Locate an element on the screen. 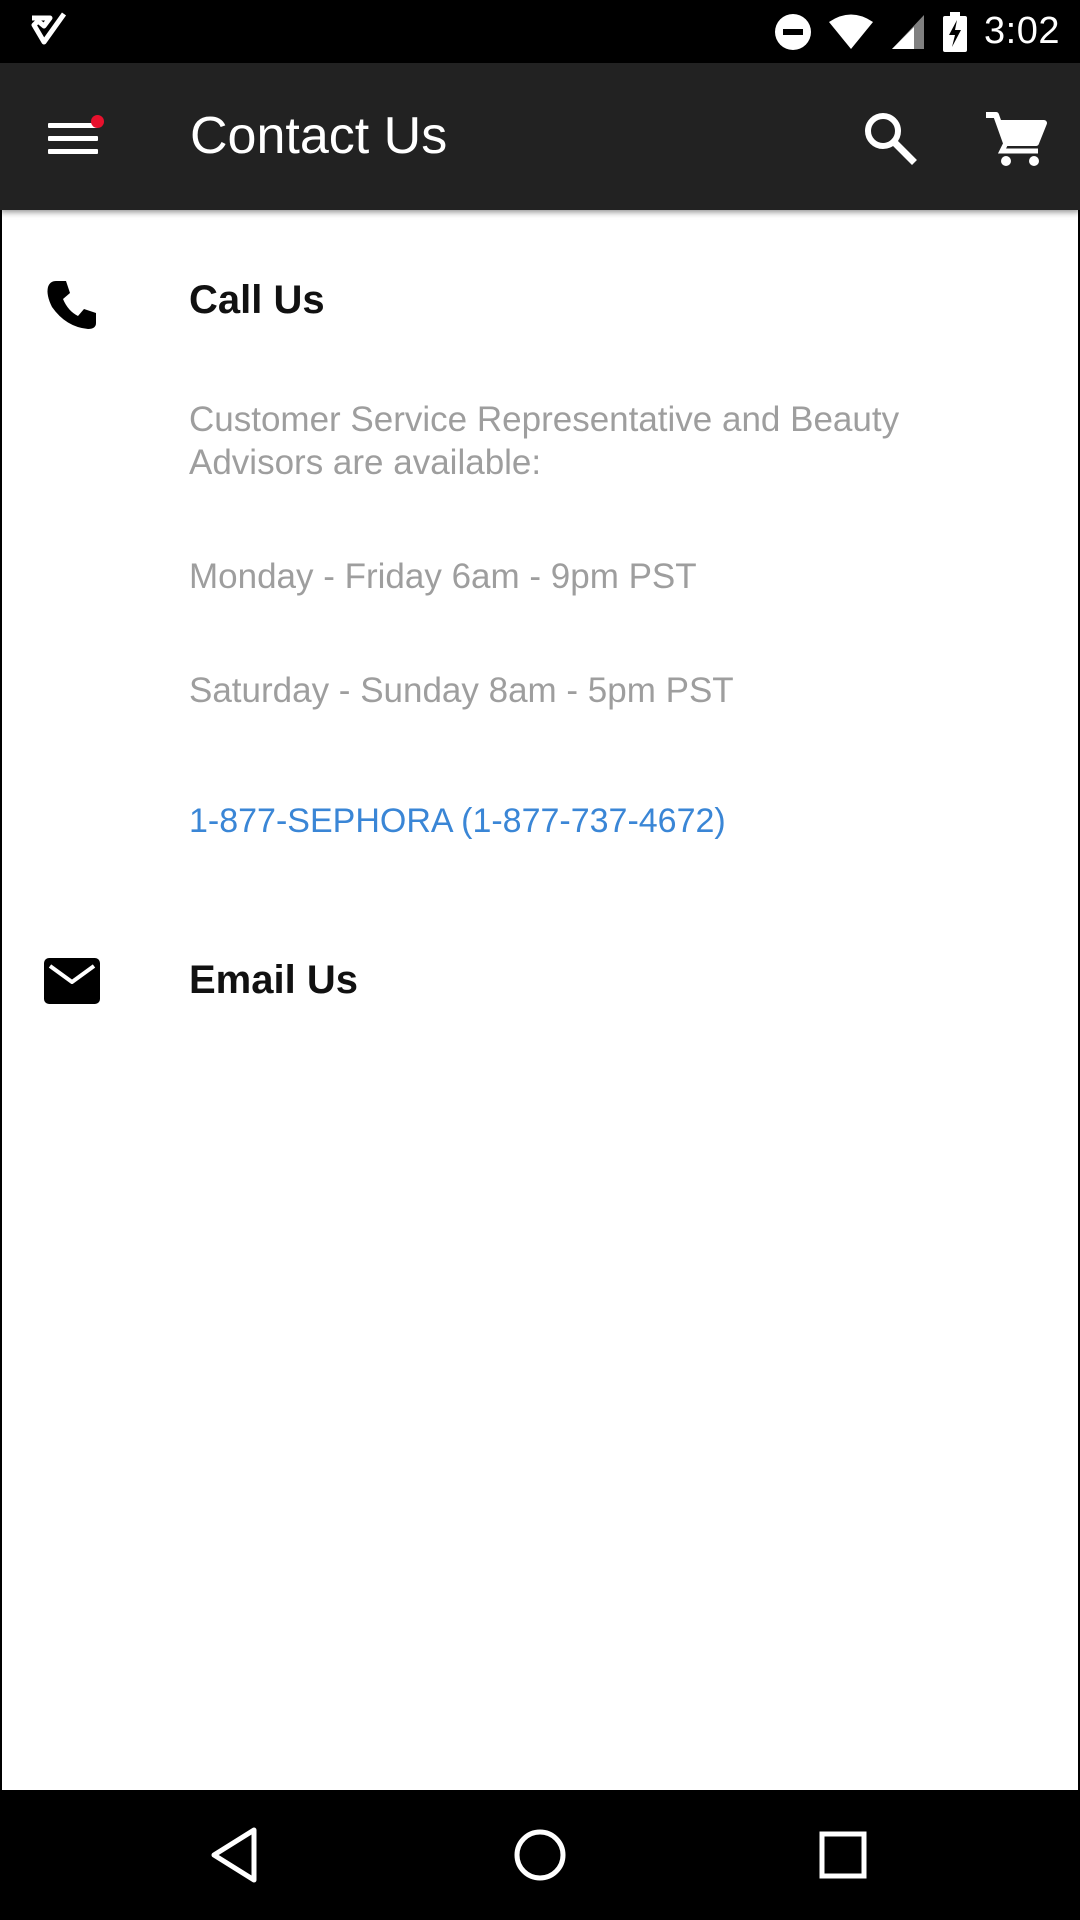  weekday-hours: Monday - Friday 6am - 9pm PST is located at coordinates (443, 576).